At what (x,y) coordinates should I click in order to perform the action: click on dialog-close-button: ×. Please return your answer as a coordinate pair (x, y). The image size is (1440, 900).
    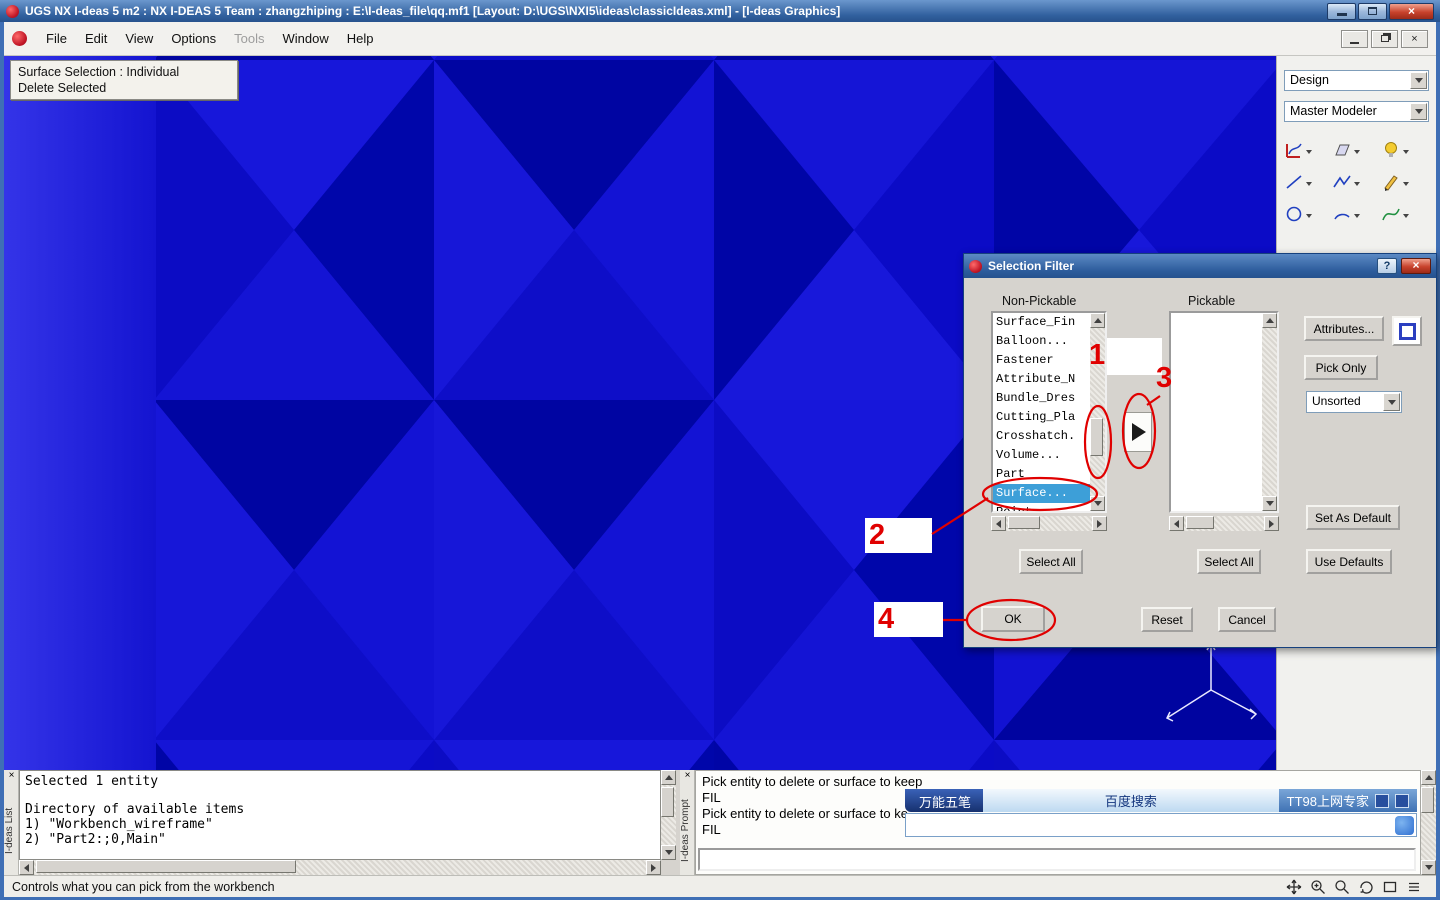
    Looking at the image, I should click on (1416, 266).